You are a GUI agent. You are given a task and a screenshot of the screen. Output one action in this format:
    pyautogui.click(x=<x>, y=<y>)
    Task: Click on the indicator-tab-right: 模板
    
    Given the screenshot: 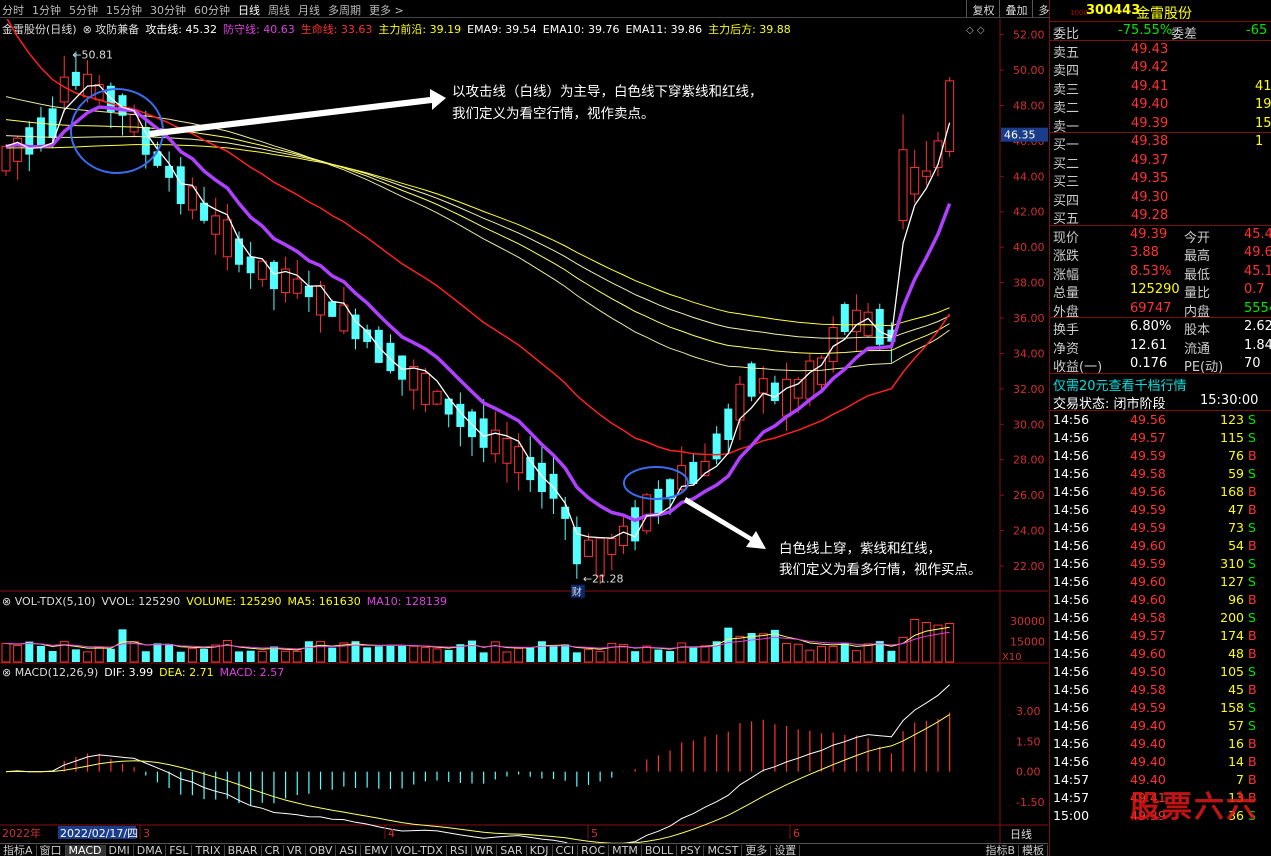 What is the action you would take?
    pyautogui.click(x=1033, y=850)
    